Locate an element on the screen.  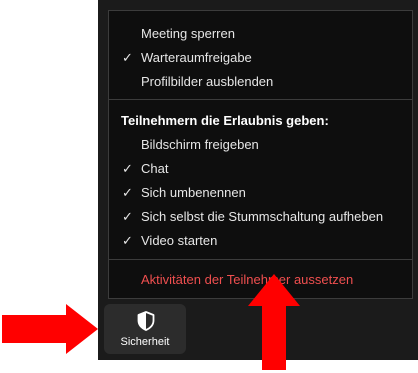
annotation-arrow-right-icon is located at coordinates (50, 329).